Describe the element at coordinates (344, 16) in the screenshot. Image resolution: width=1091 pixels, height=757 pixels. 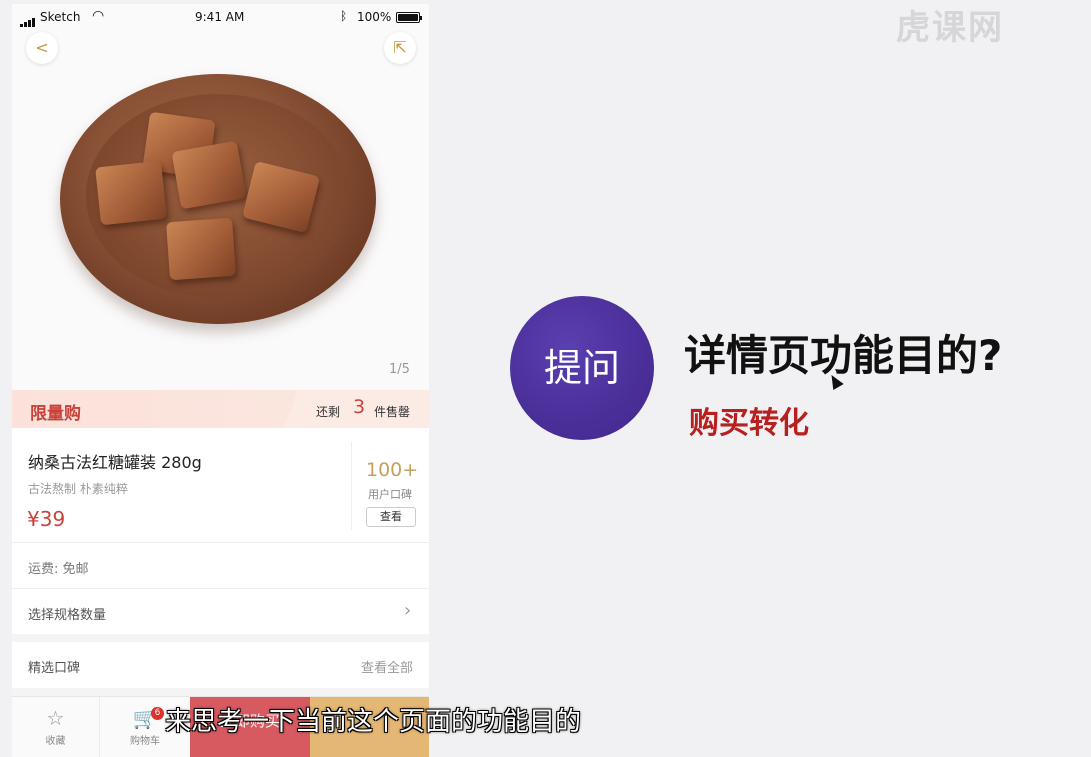
I see `bluetooth-icon: ᛒ` at that location.